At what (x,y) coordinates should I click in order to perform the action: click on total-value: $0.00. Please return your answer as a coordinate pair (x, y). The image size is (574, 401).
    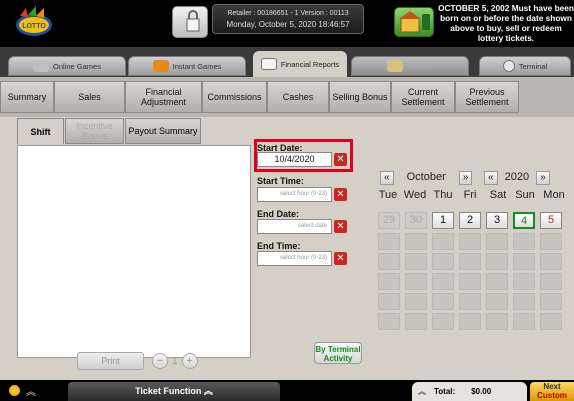
    Looking at the image, I should click on (481, 391).